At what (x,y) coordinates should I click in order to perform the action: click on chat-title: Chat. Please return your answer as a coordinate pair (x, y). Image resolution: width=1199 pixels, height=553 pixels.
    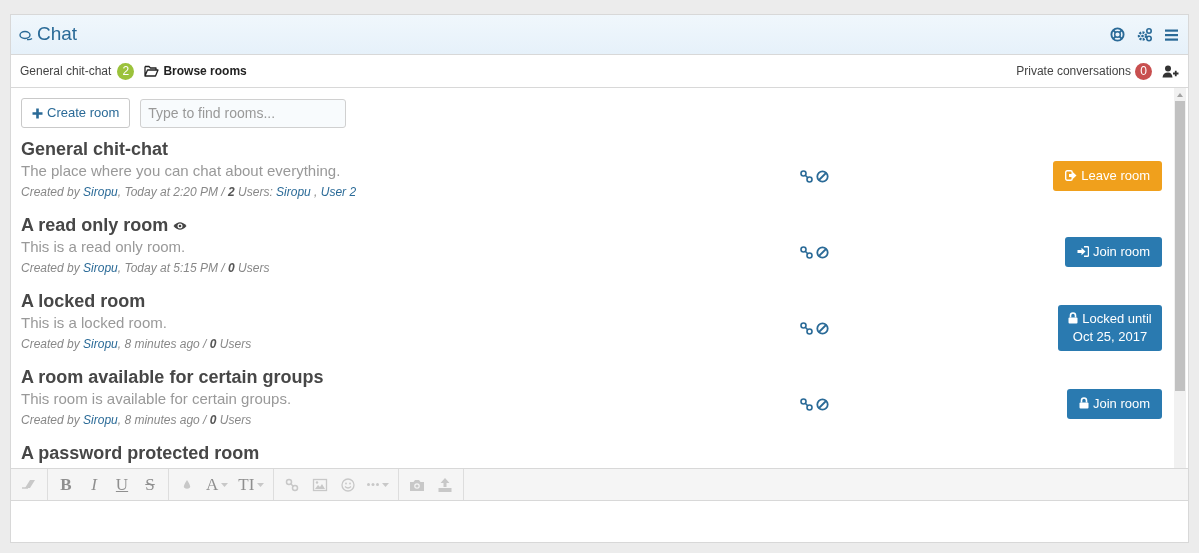
    Looking at the image, I should click on (57, 34).